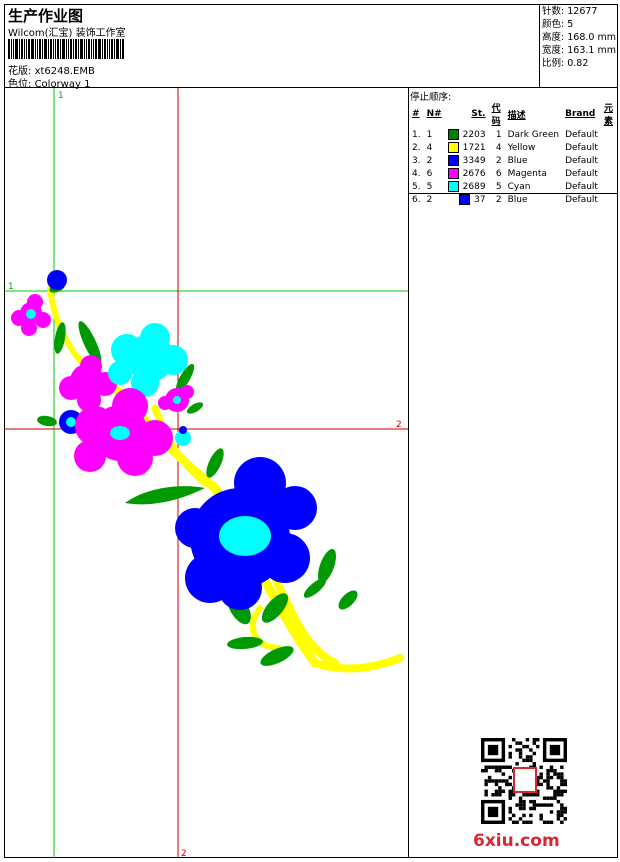  Describe the element at coordinates (467, 173) in the screenshot. I see `row-st: 2676` at that location.